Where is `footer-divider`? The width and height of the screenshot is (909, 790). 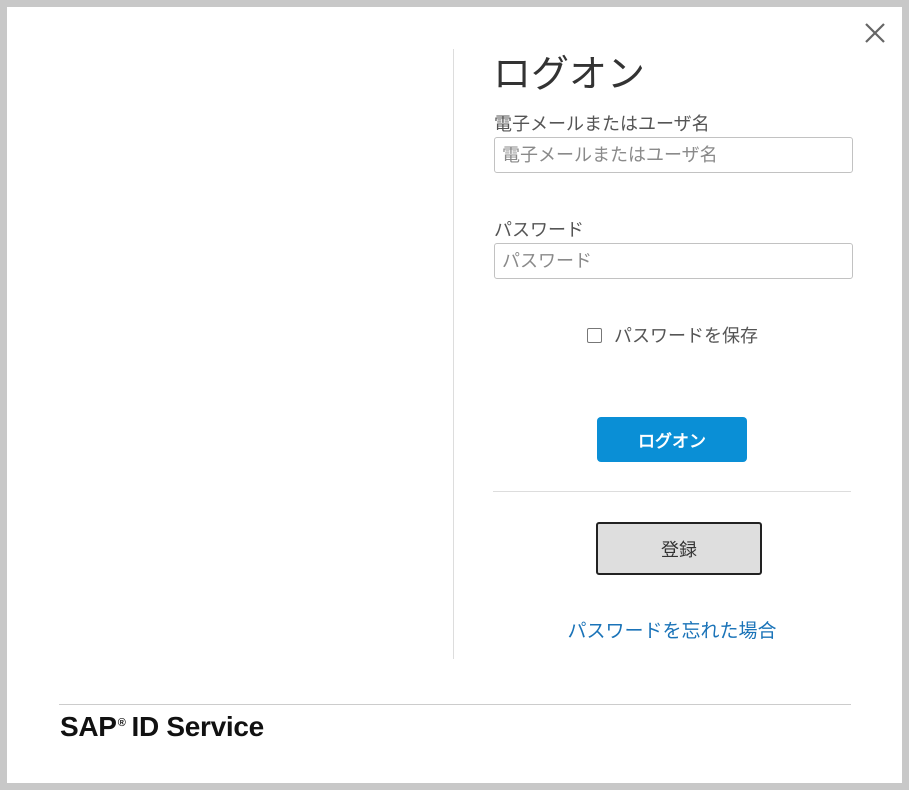
footer-divider is located at coordinates (455, 704).